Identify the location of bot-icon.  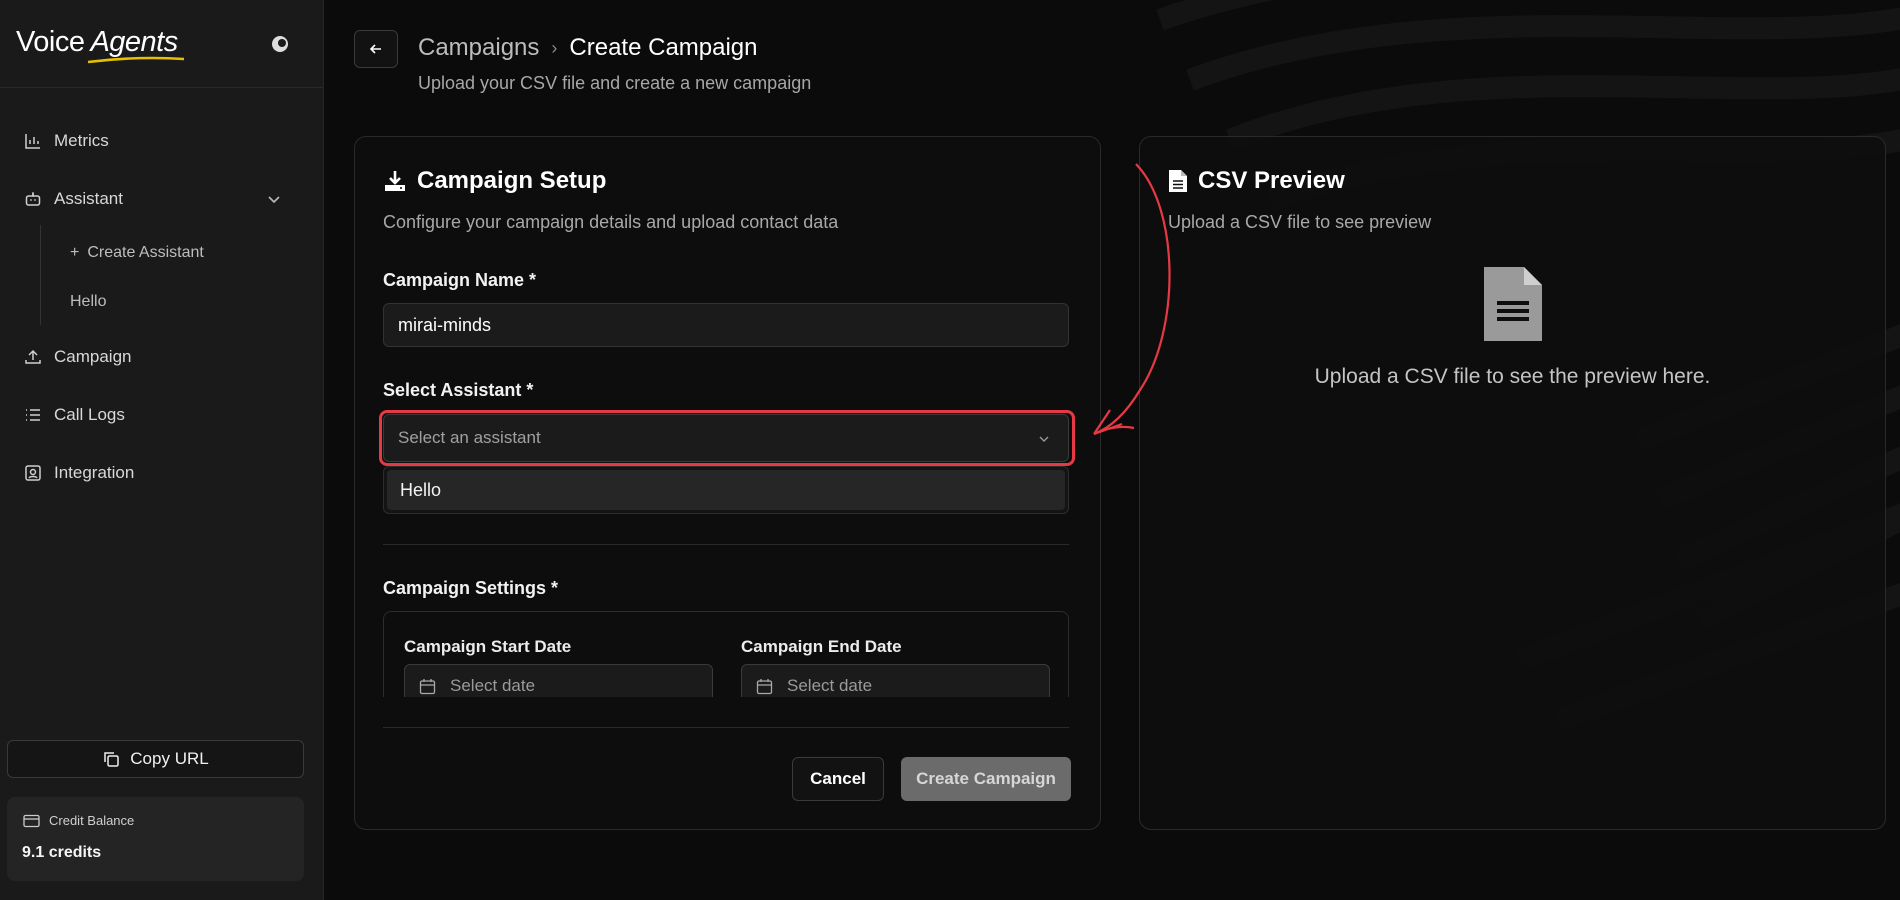
(33, 199).